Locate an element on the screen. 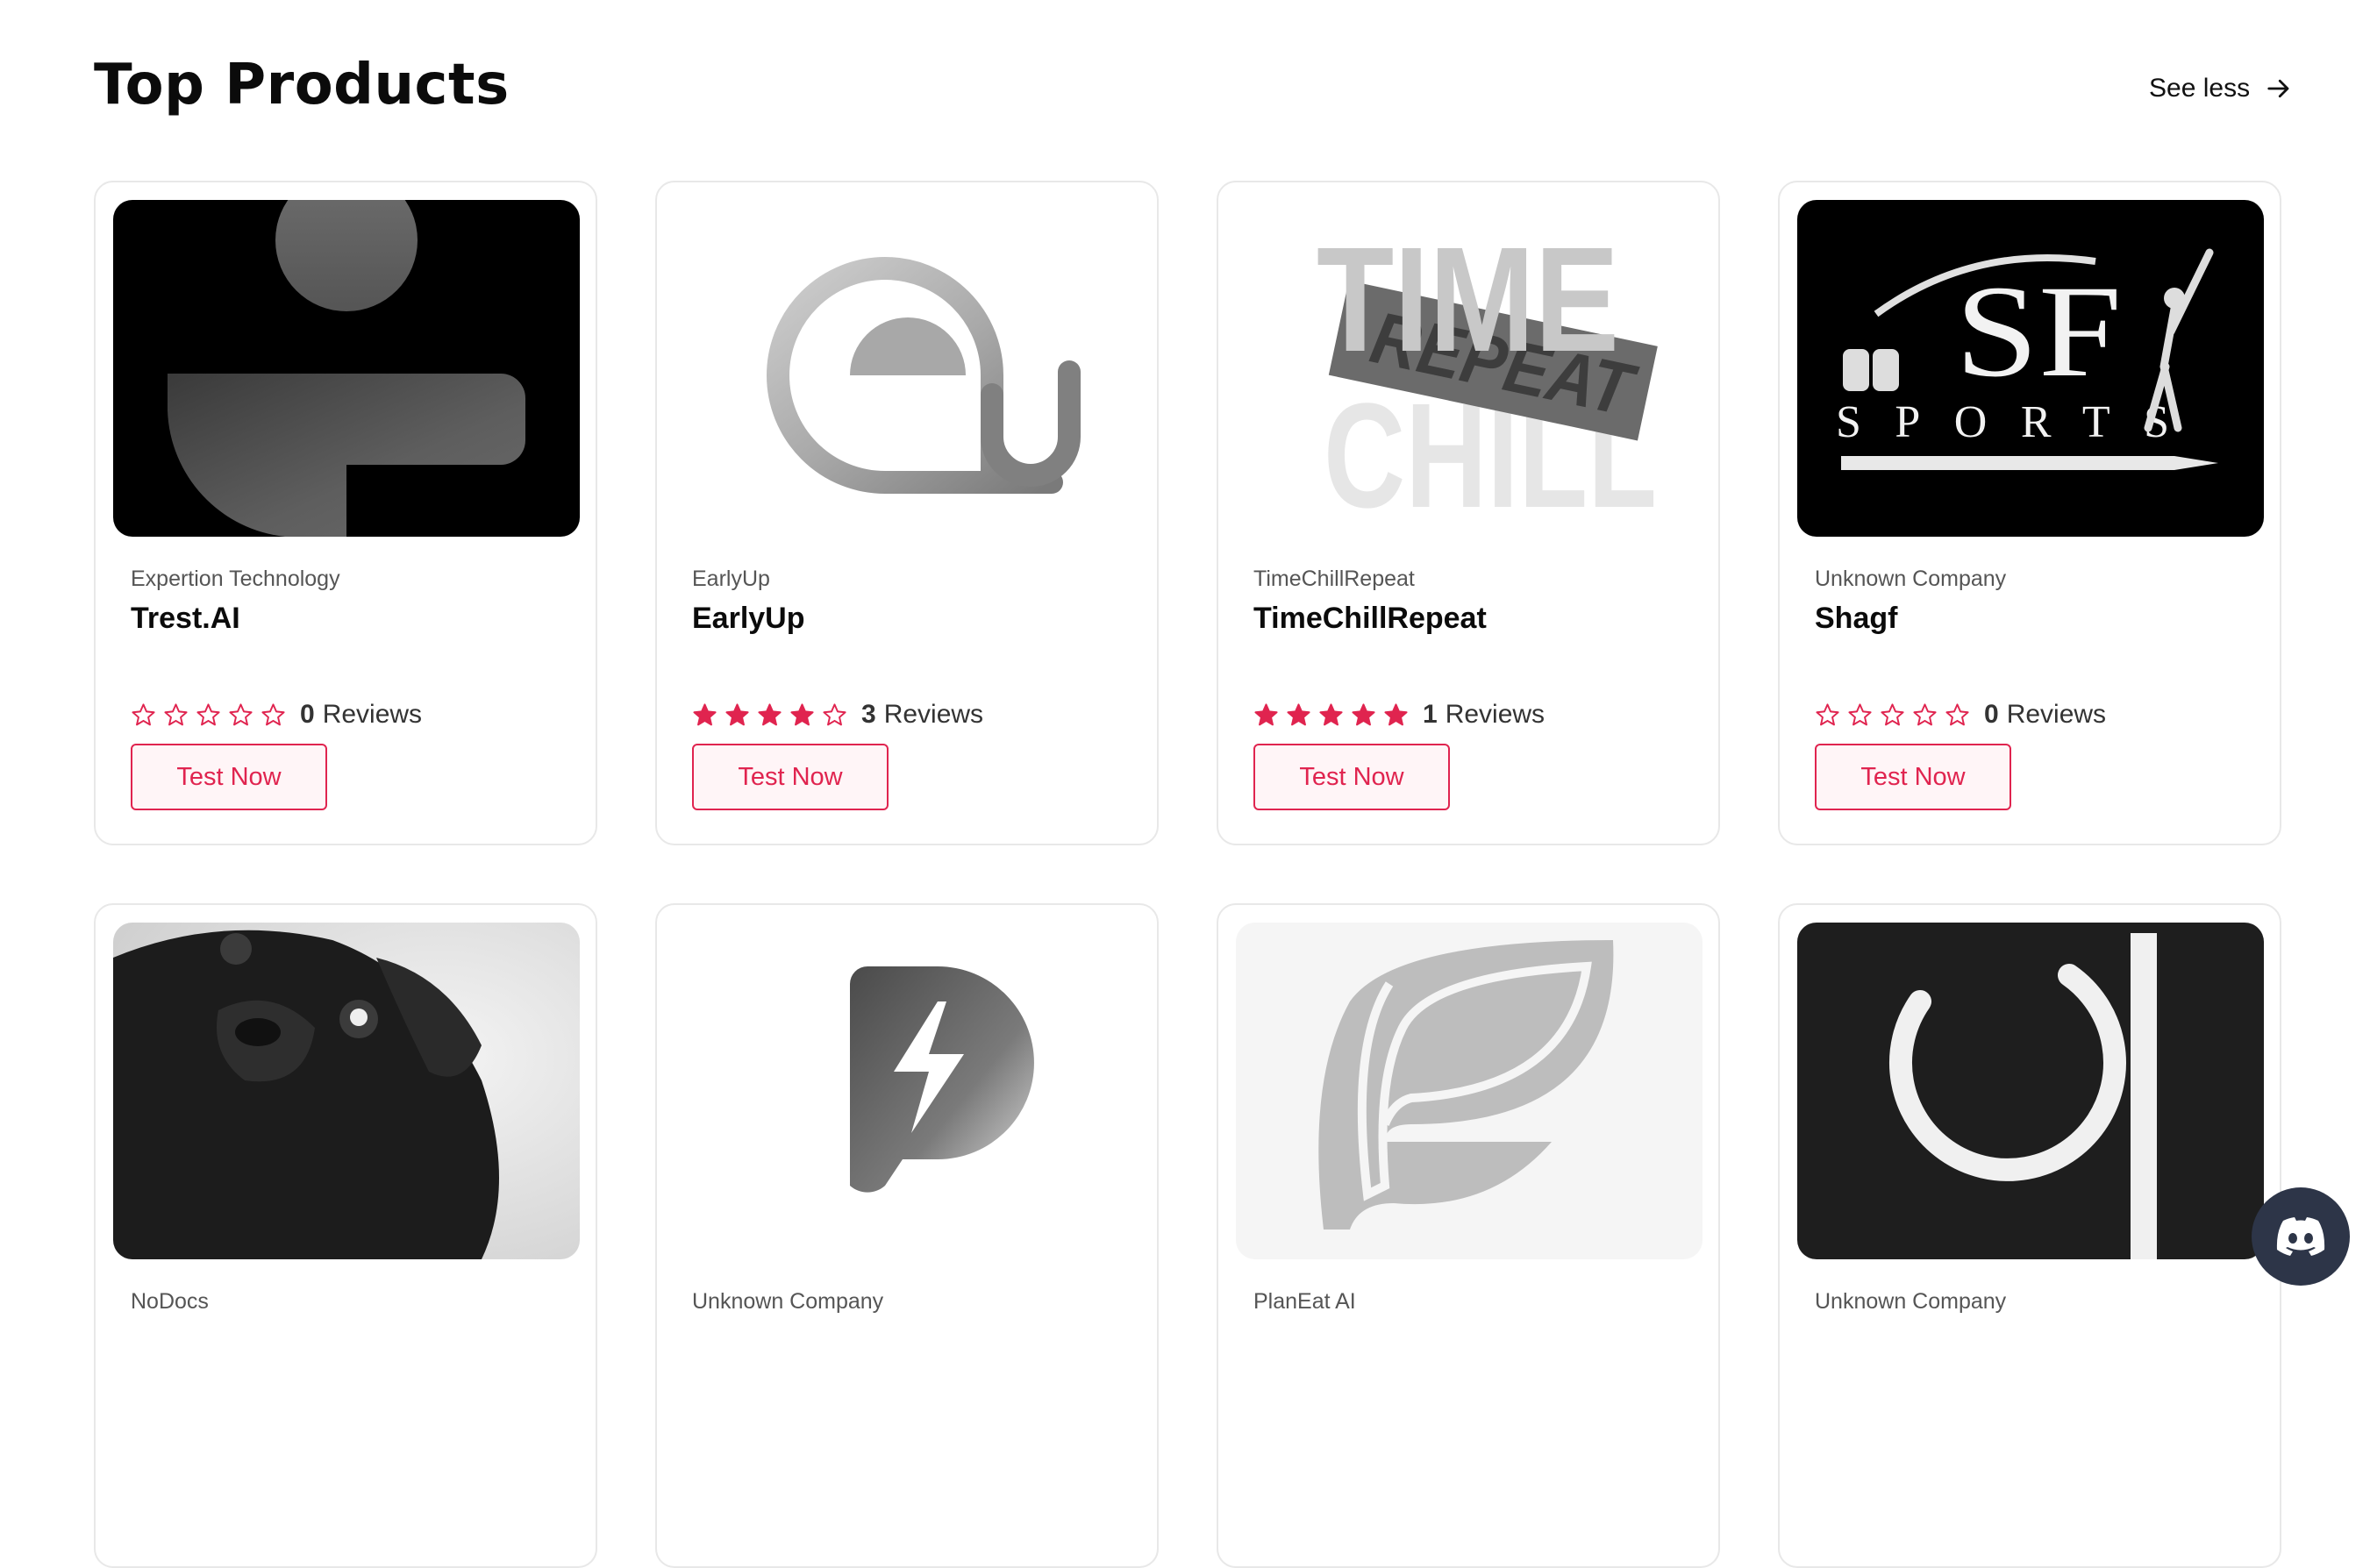 Image resolution: width=2370 pixels, height=1568 pixels. product-card: PlanEat AI is located at coordinates (1468, 1236).